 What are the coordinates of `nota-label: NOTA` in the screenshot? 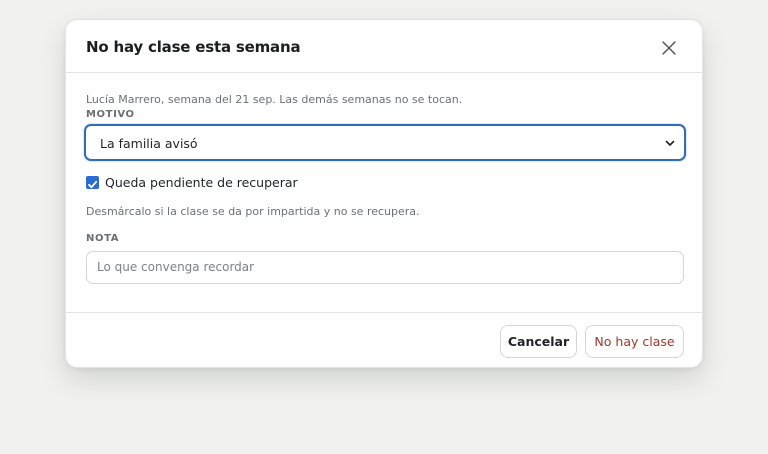 It's located at (103, 238).